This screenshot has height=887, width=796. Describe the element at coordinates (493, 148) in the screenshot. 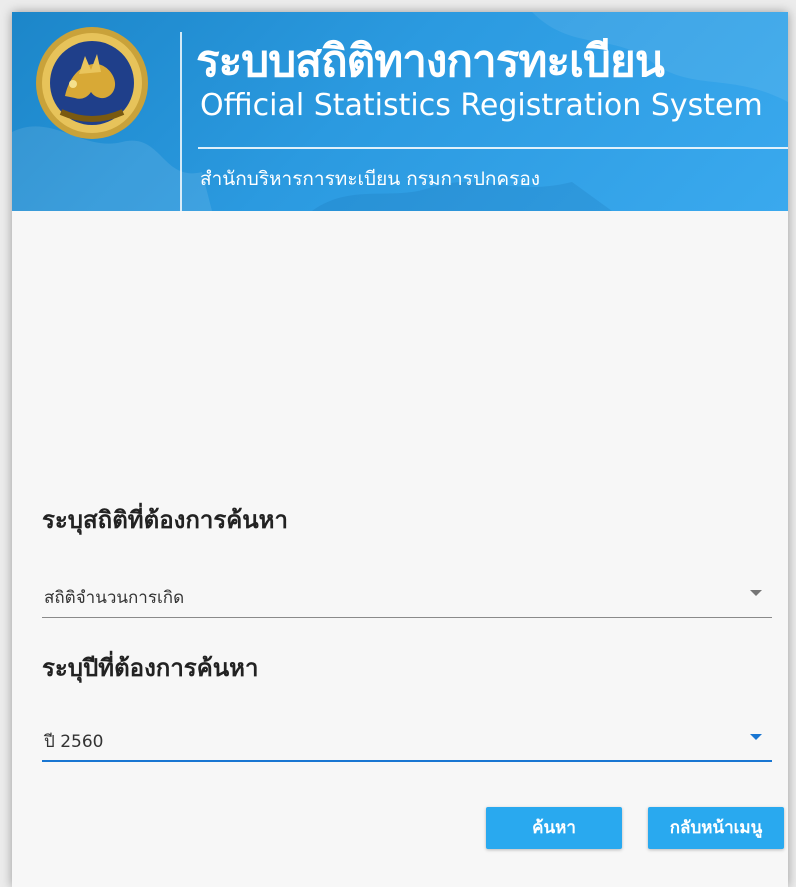

I see `header-rule` at that location.